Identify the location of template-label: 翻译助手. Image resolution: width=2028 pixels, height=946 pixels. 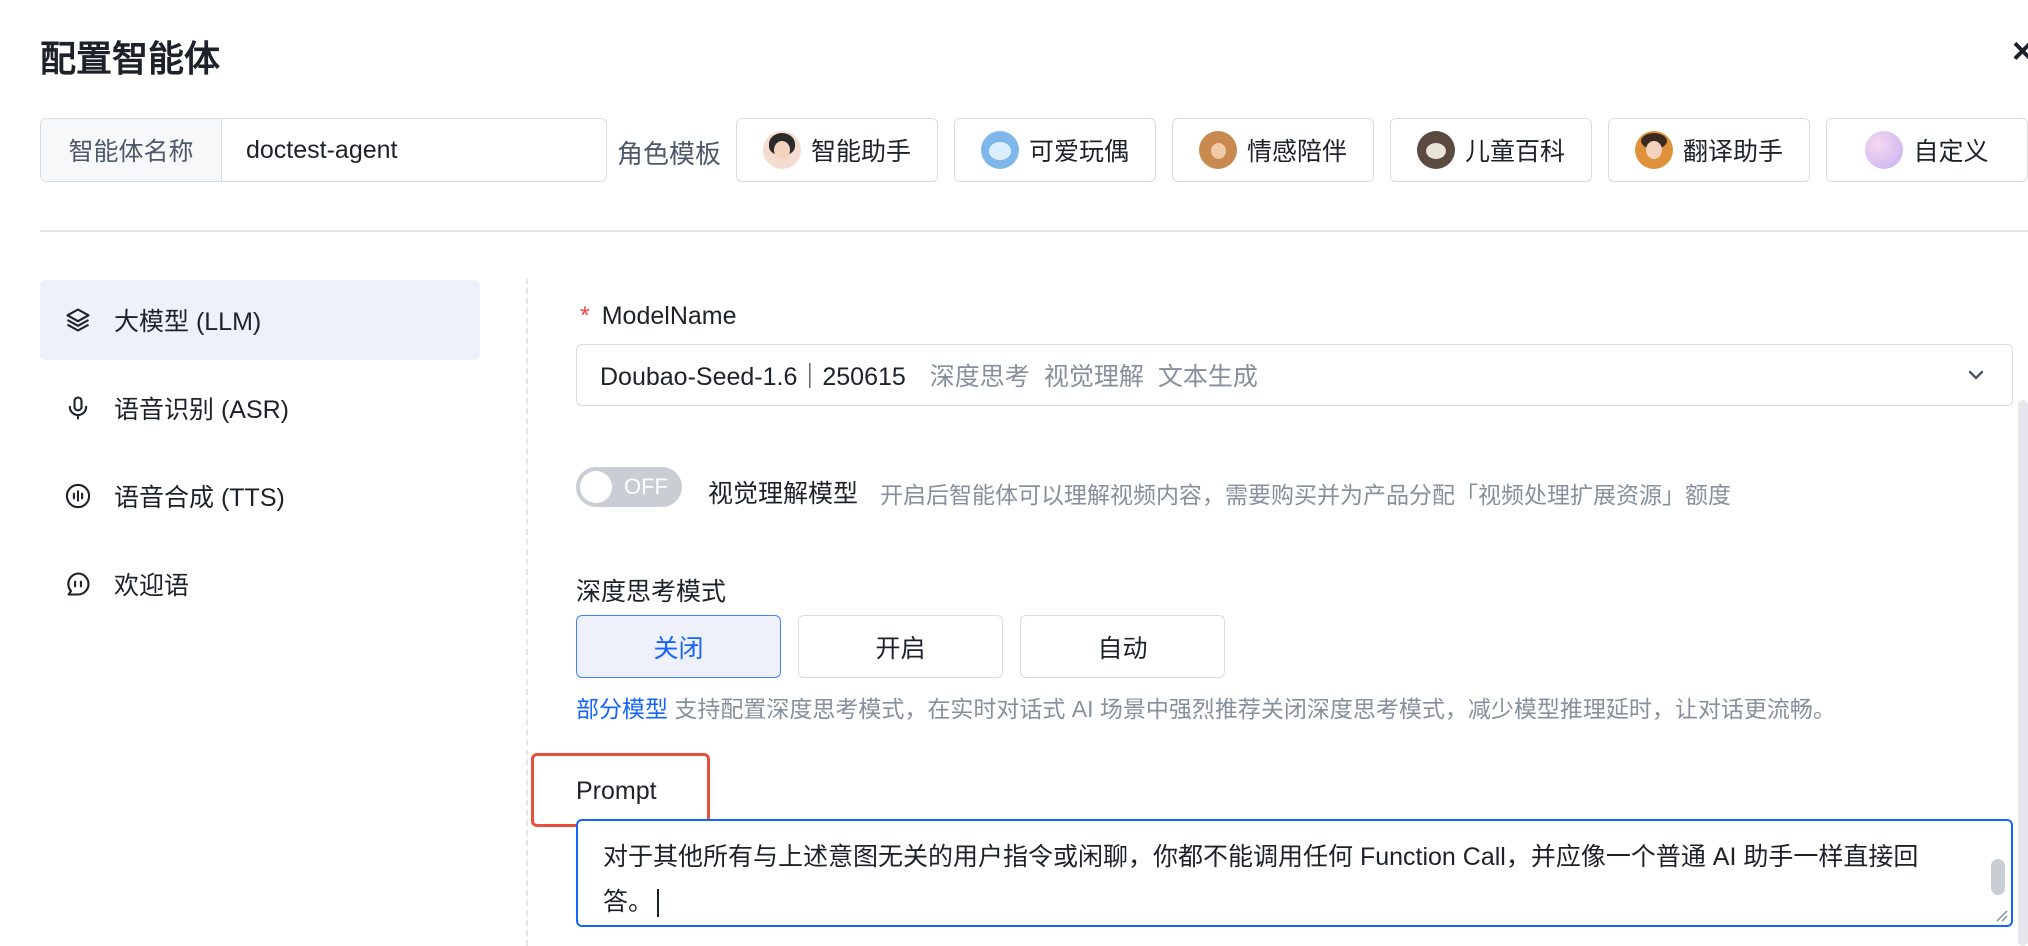
(1732, 152).